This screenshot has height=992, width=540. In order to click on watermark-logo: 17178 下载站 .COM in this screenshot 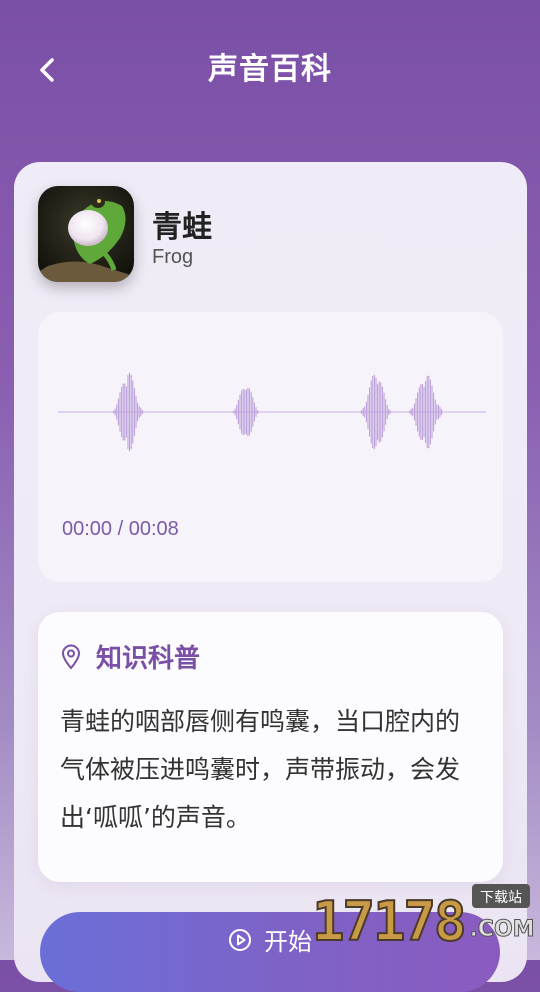, I will do `click(423, 919)`.